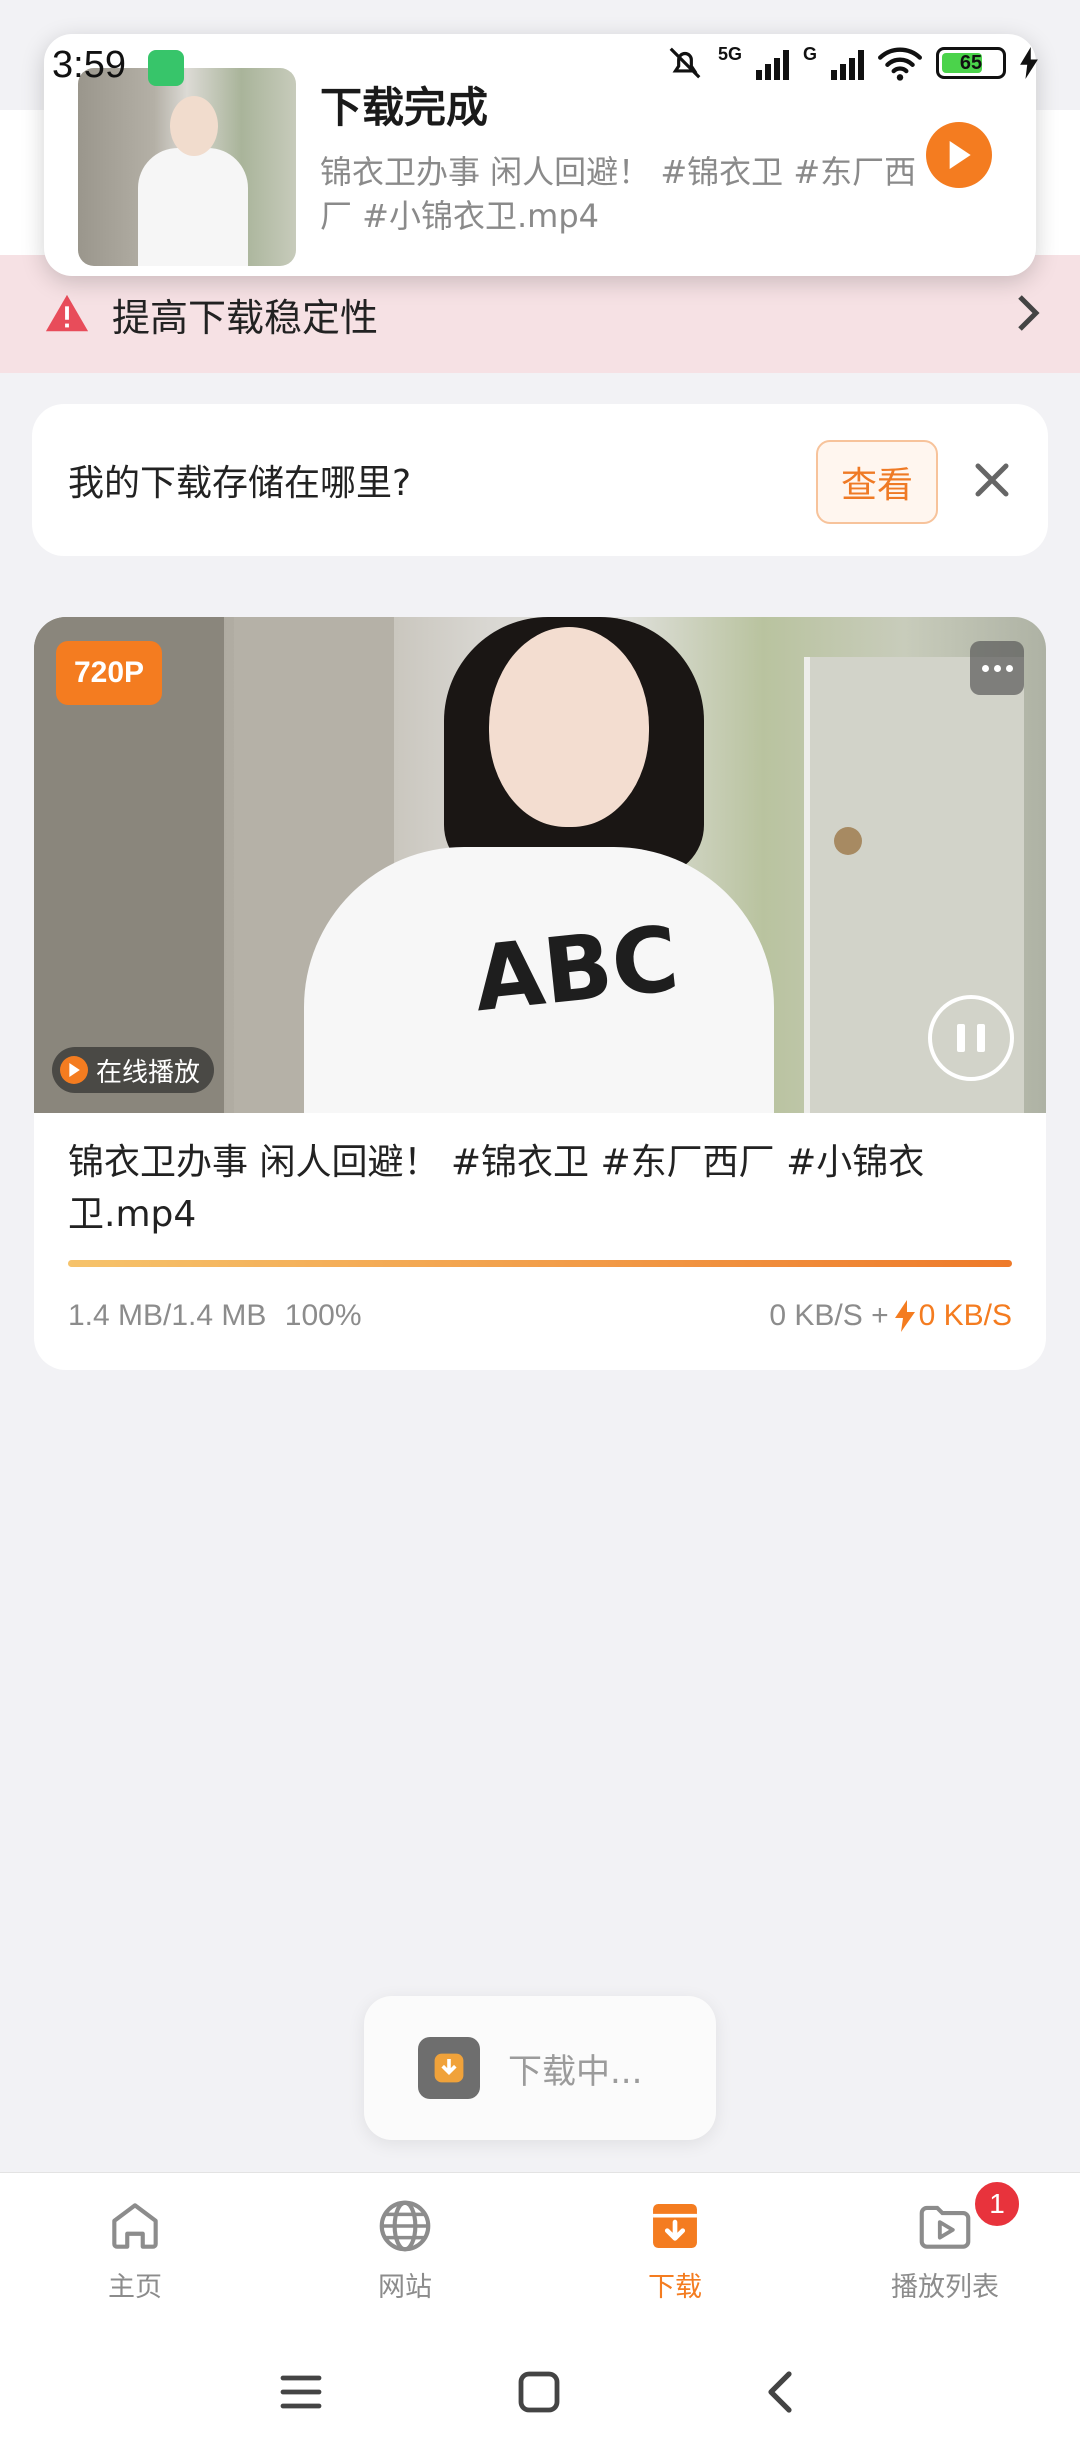 The width and height of the screenshot is (1080, 2460). I want to click on menu-icon, so click(301, 2392).